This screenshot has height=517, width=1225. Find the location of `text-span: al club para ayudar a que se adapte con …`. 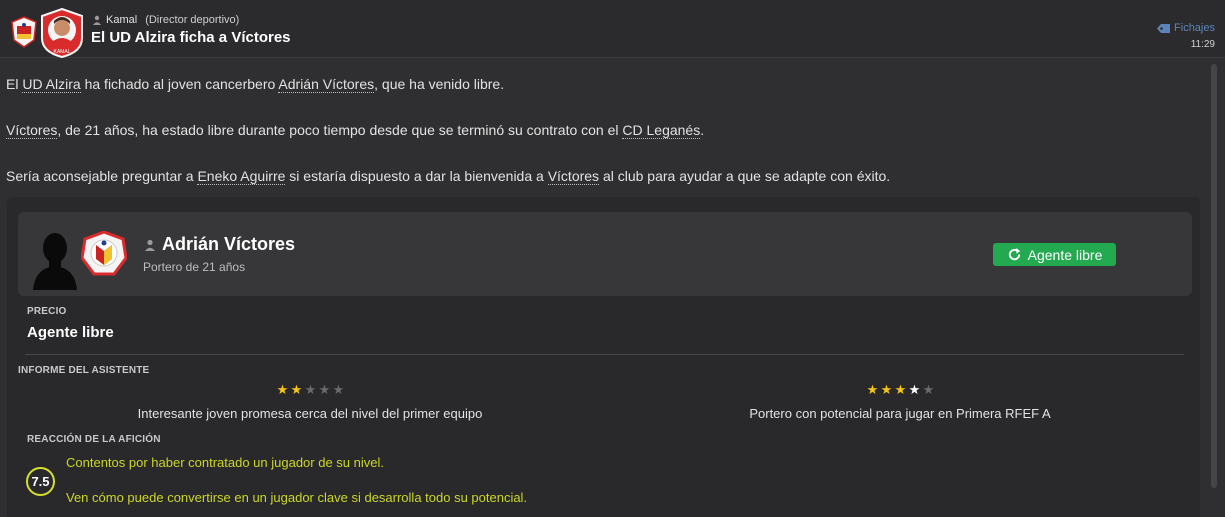

text-span: al club para ayudar a que se adapte con … is located at coordinates (745, 176).